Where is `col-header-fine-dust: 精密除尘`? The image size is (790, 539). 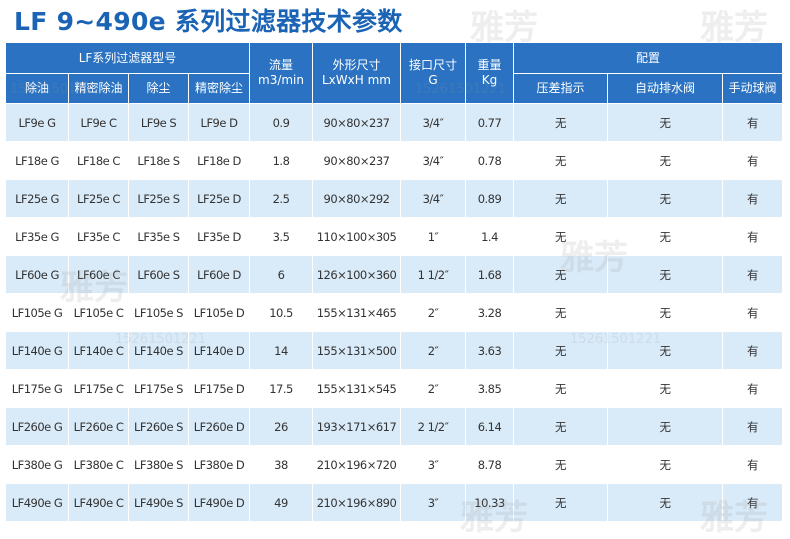 col-header-fine-dust: 精密除尘 is located at coordinates (219, 88).